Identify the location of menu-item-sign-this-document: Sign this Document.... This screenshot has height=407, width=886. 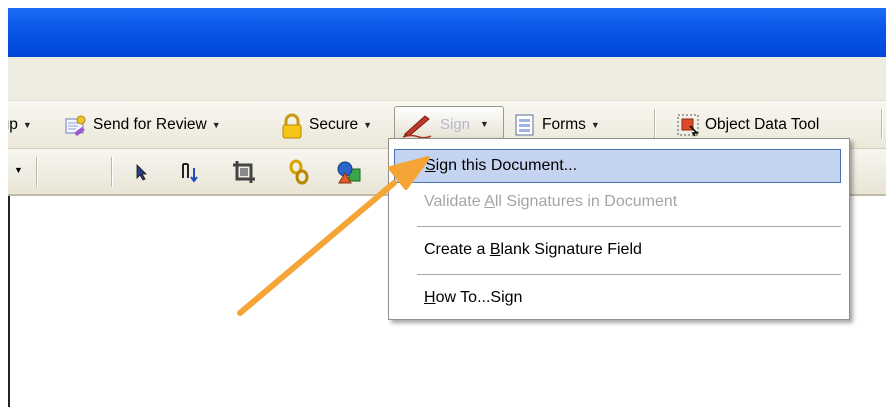
(617, 166).